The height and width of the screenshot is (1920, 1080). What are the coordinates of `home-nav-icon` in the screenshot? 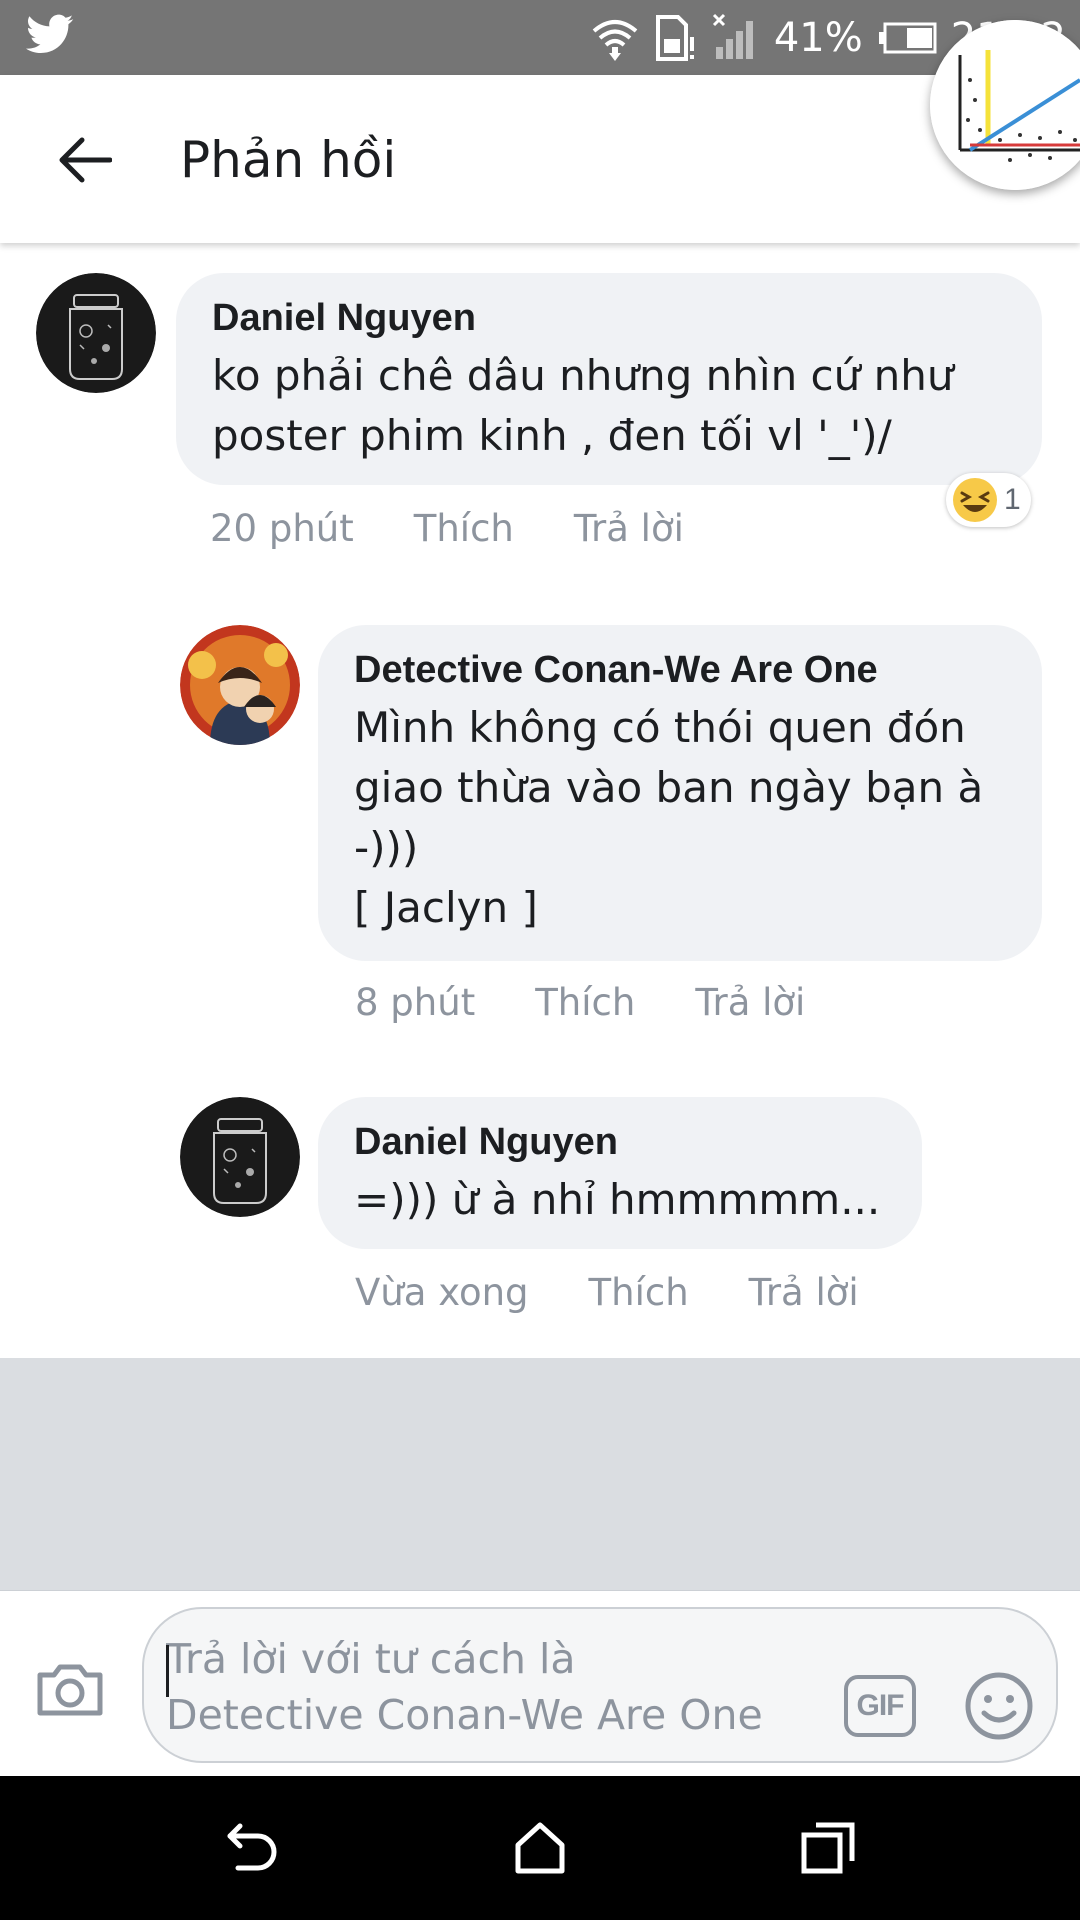 It's located at (540, 1848).